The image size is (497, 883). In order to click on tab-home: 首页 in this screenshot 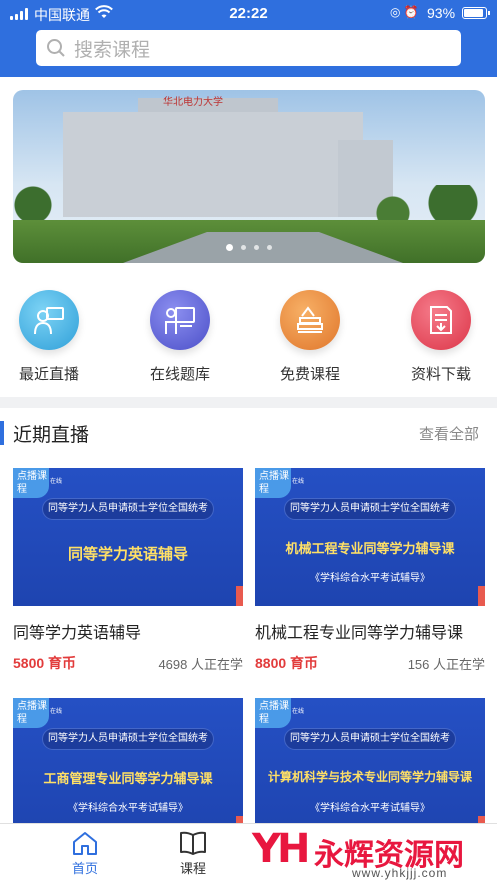, I will do `click(85, 853)`.